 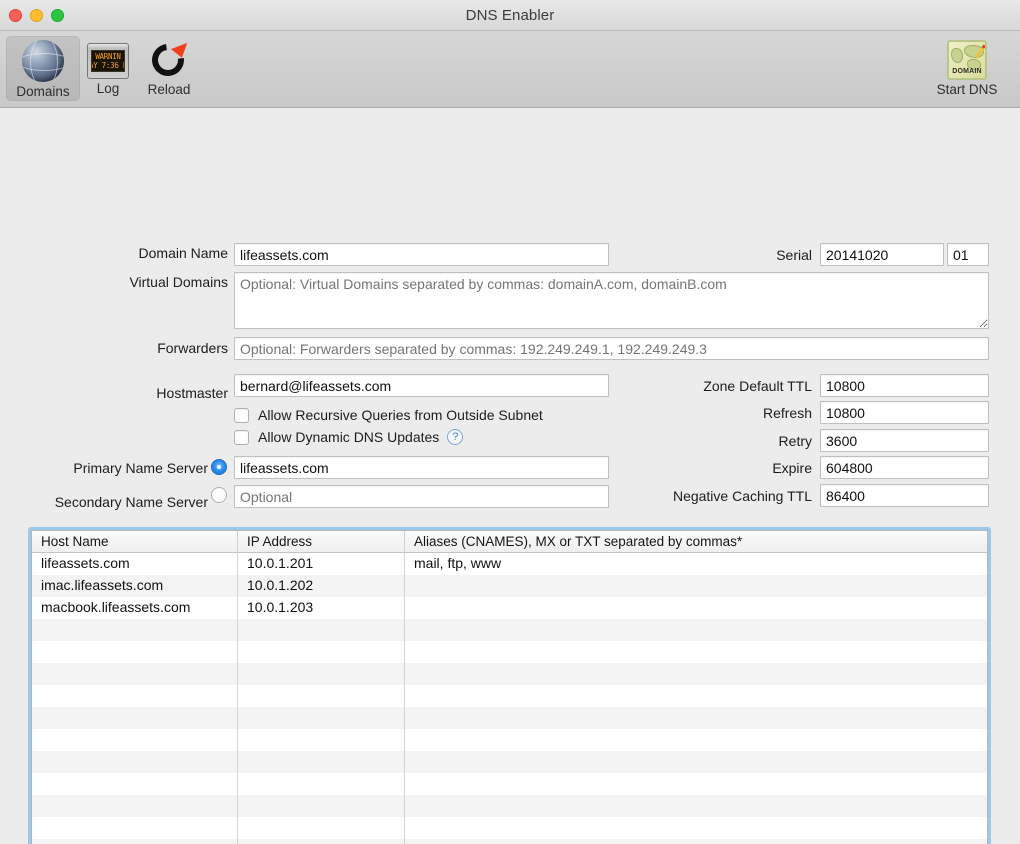 I want to click on secondary-name-server-label-row: Secondary Name Server, so click(x=114, y=502).